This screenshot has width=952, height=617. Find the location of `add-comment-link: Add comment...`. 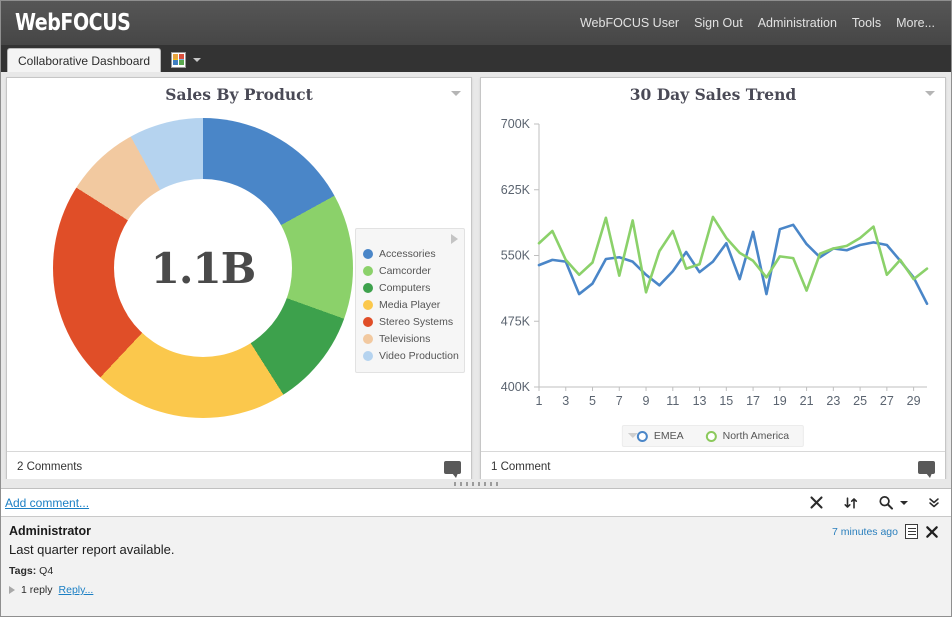

add-comment-link: Add comment... is located at coordinates (47, 503).